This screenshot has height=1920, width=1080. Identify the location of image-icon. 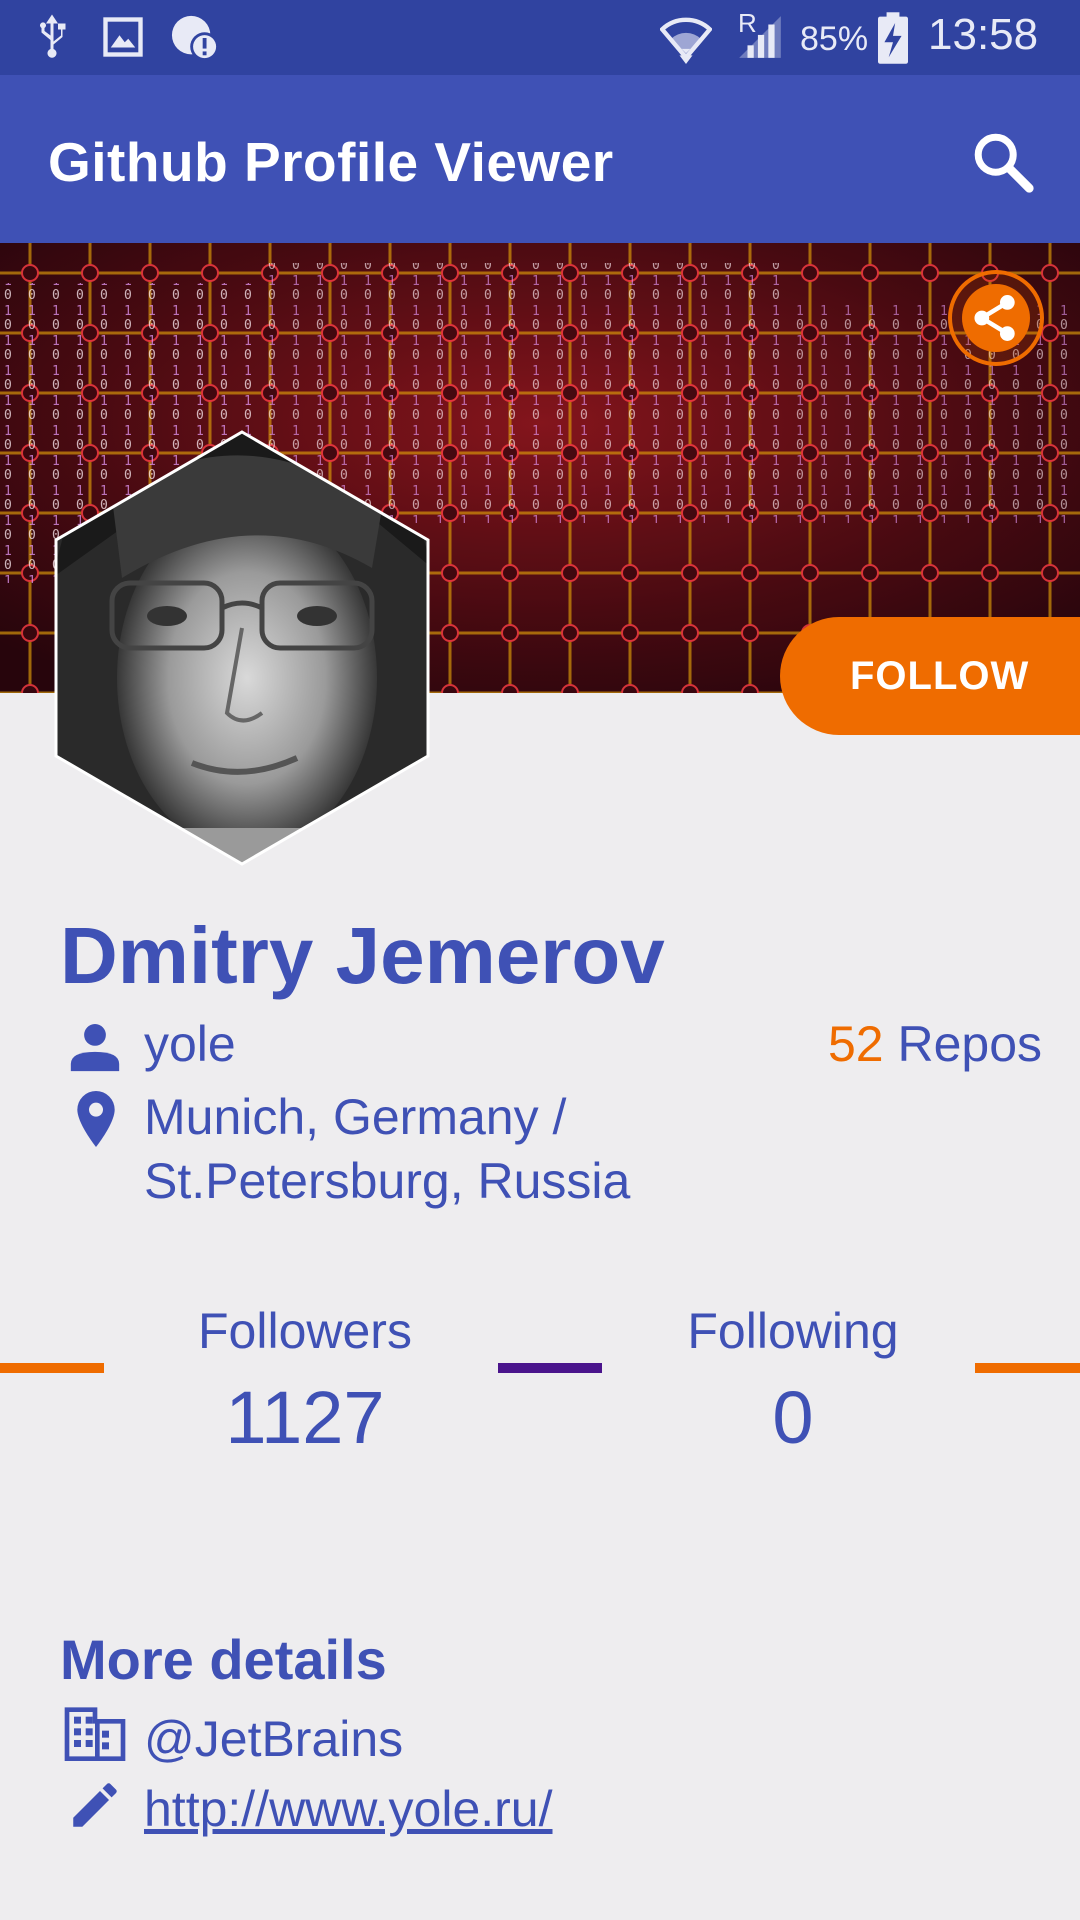
(123, 37).